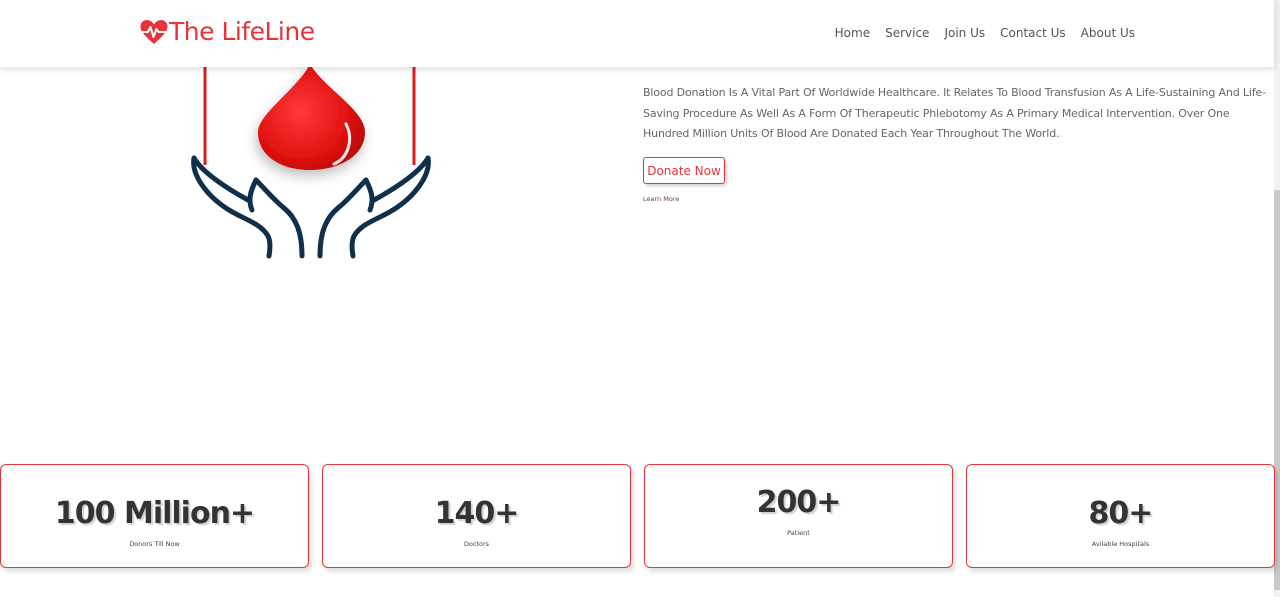  I want to click on nav-item-service: Service, so click(907, 33).